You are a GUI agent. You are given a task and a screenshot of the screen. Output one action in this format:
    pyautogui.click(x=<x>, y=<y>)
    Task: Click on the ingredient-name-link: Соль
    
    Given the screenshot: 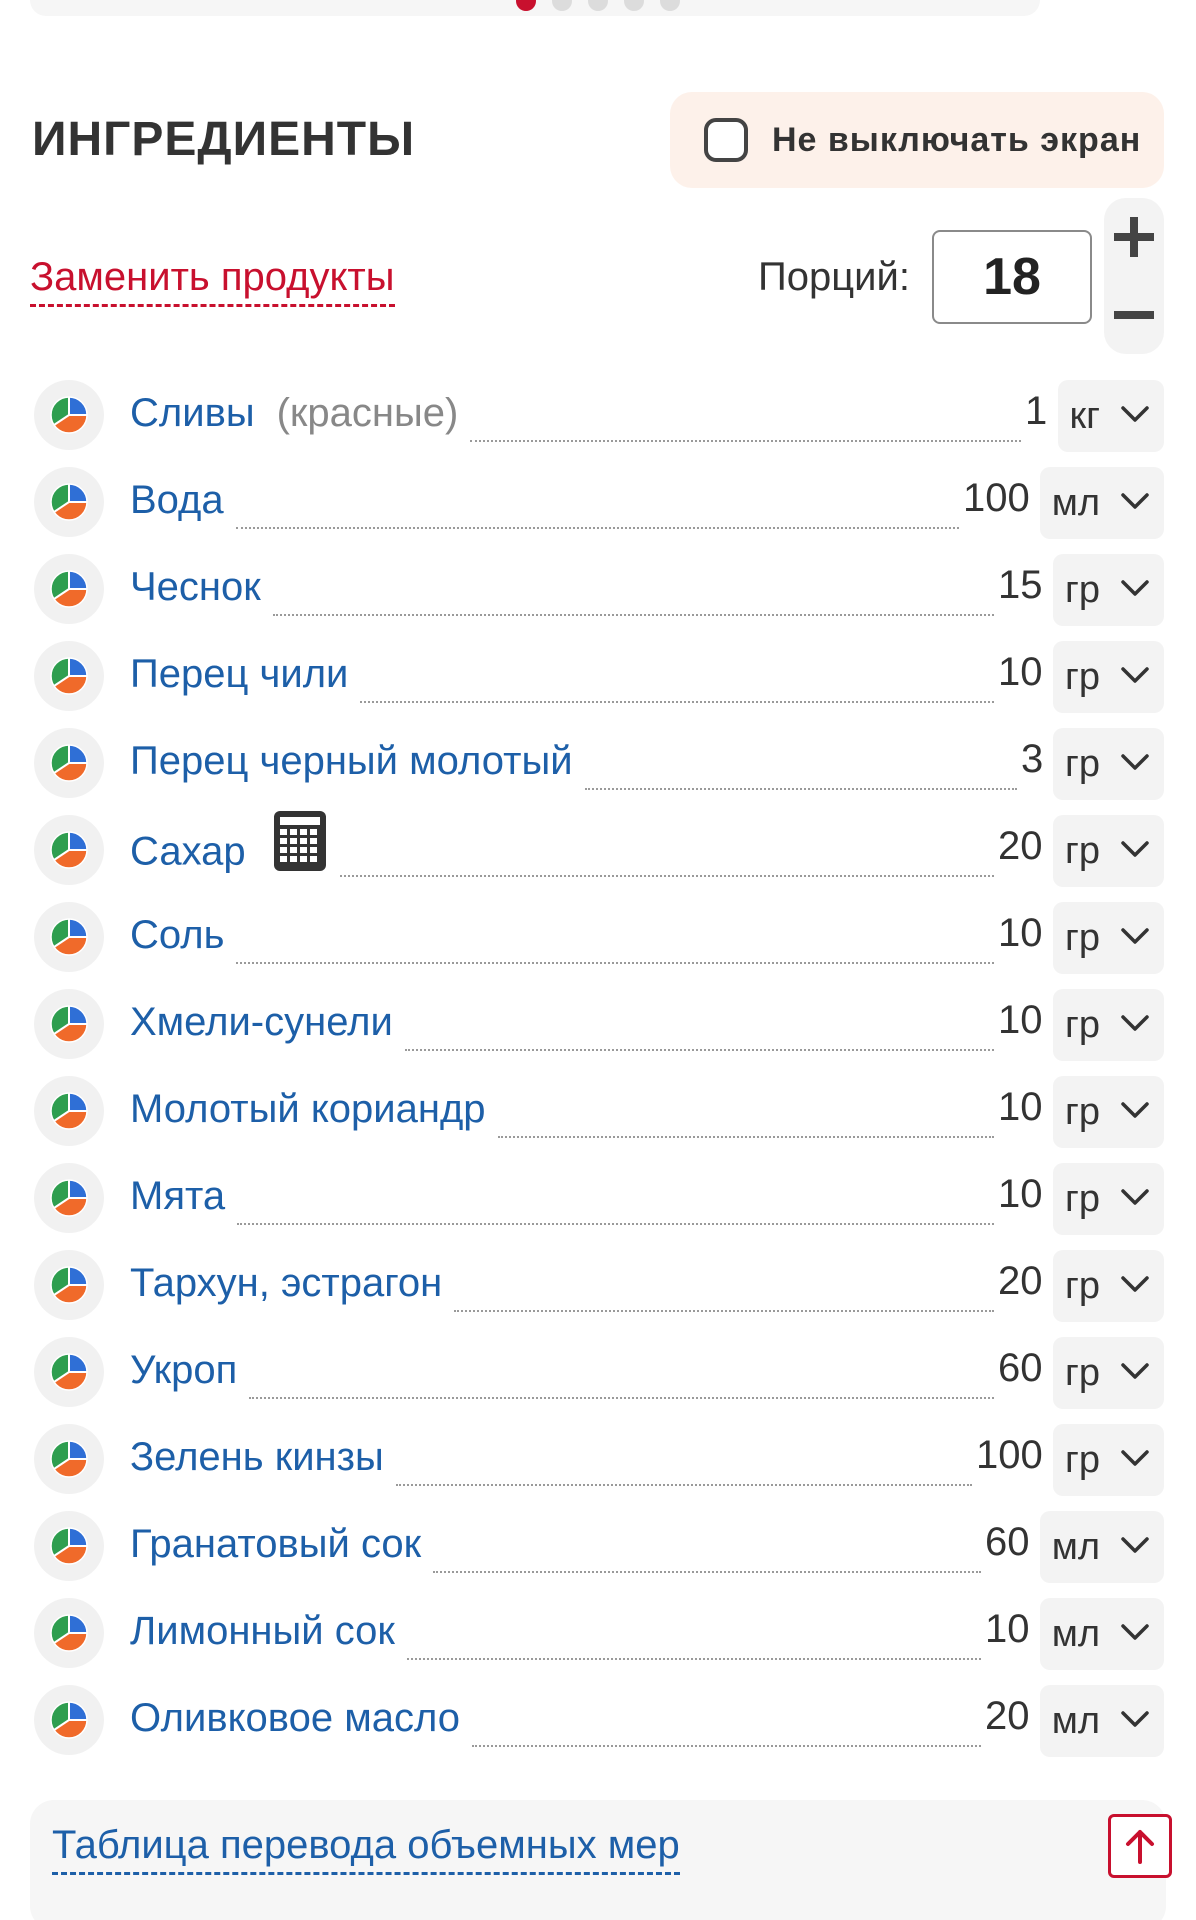 What is the action you would take?
    pyautogui.click(x=177, y=935)
    